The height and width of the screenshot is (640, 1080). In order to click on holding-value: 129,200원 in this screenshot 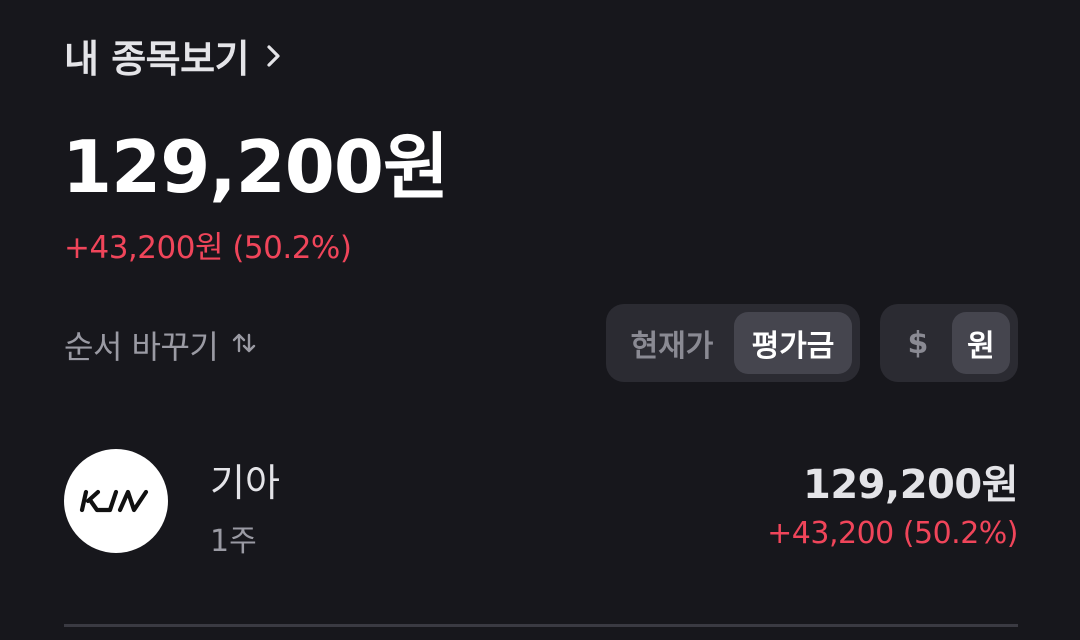, I will do `click(911, 485)`.